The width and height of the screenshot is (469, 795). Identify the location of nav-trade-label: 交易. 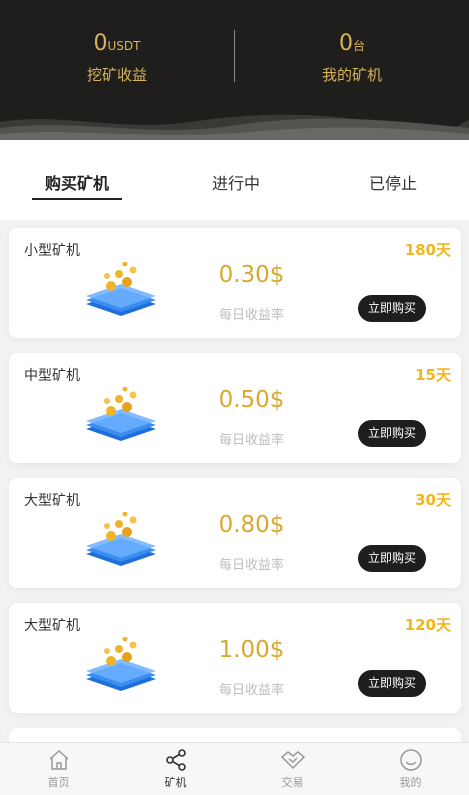
(292, 782).